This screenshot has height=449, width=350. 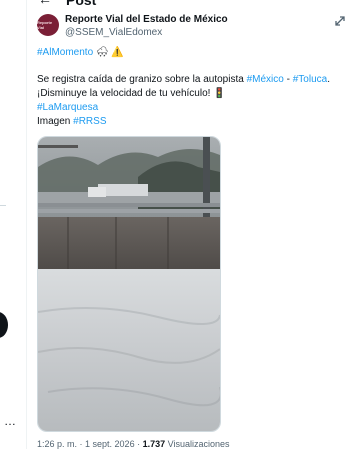 What do you see at coordinates (3, 205) in the screenshot?
I see `divider` at bounding box center [3, 205].